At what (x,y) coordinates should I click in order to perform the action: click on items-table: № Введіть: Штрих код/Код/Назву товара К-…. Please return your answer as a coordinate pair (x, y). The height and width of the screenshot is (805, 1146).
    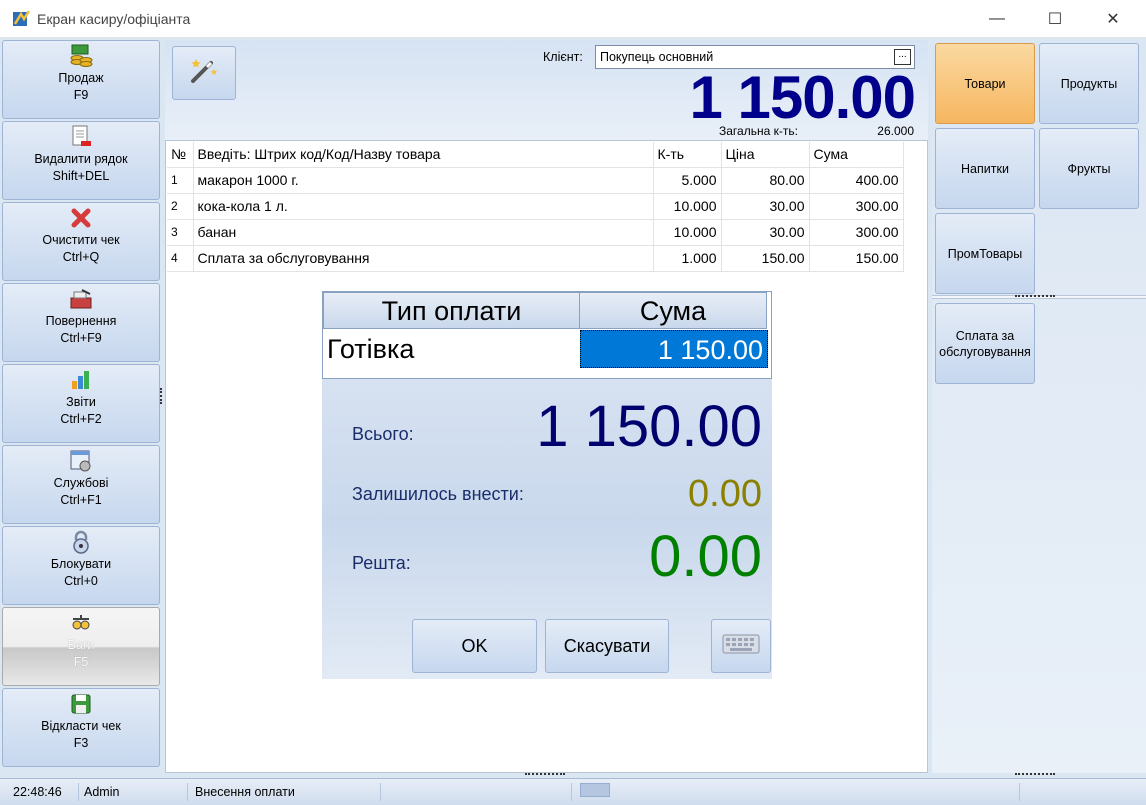
    Looking at the image, I should click on (535, 207).